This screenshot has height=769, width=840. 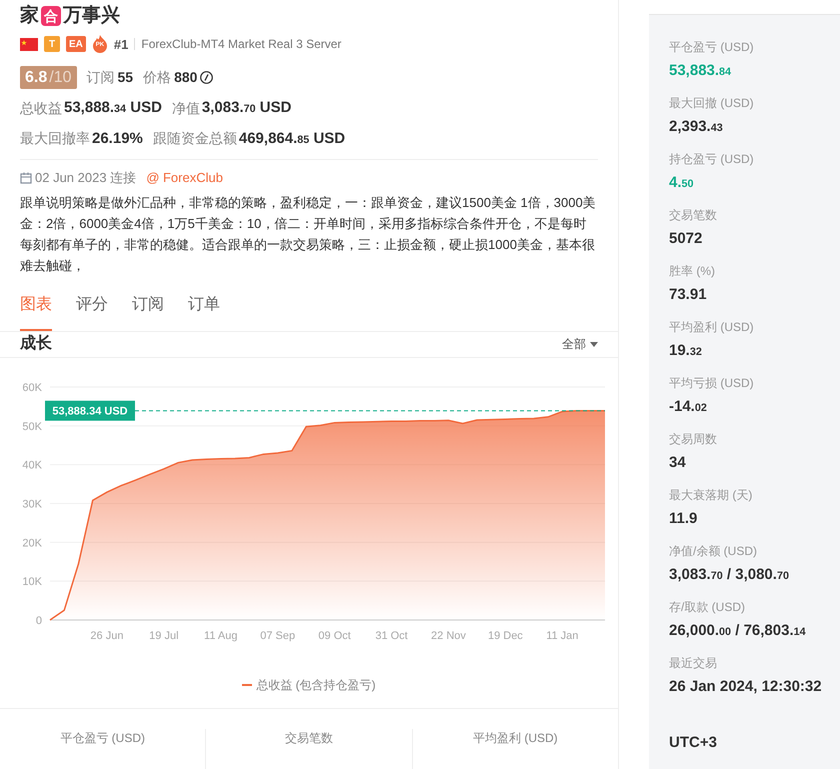 I want to click on x-tick-label: 26 Jun, so click(x=107, y=636).